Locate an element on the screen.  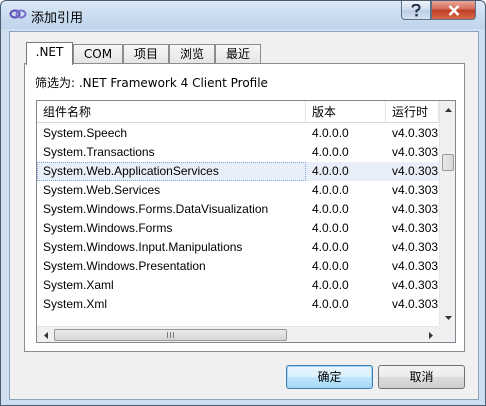
scroll-down-button is located at coordinates (447, 317).